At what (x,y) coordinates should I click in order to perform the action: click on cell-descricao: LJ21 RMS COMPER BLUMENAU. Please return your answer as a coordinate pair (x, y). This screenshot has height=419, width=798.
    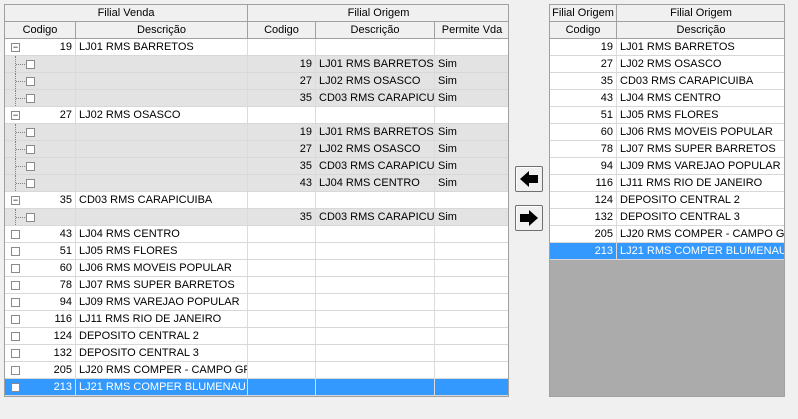
    Looking at the image, I should click on (700, 251).